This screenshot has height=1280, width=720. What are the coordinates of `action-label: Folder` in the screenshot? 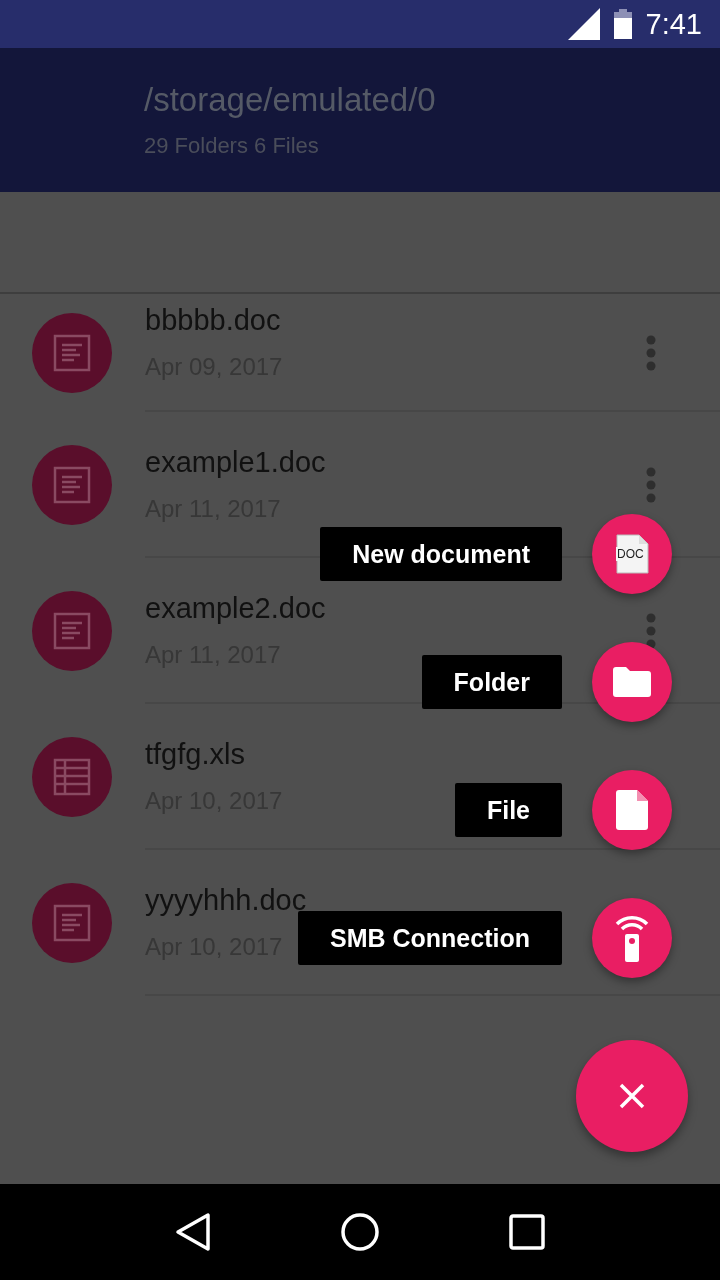 It's located at (491, 682).